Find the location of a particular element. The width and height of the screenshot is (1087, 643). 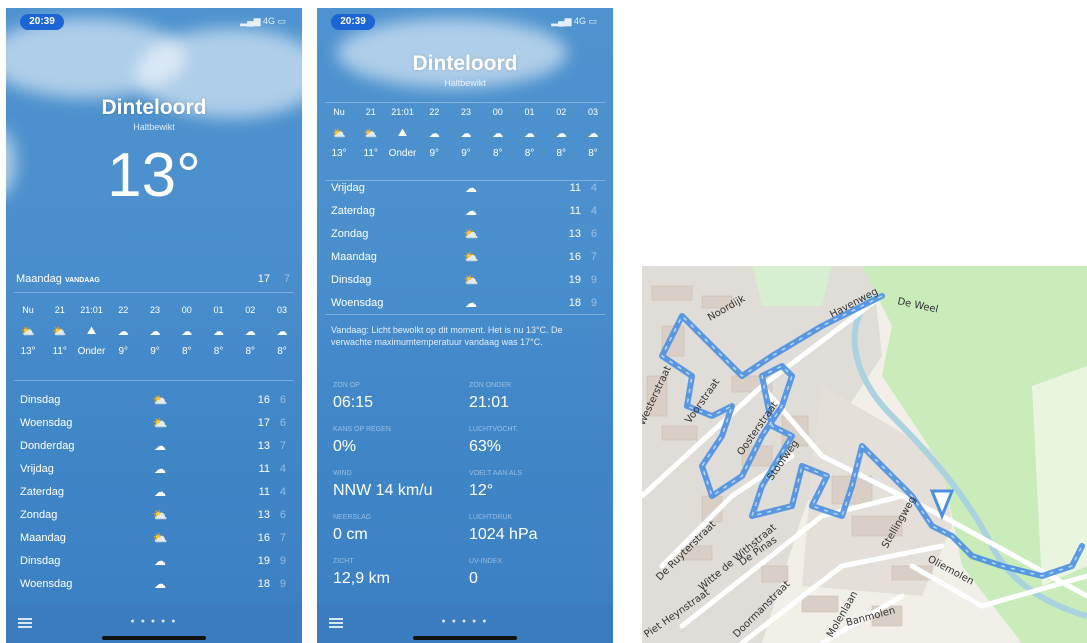

hour-column: 03 ☁ 8° is located at coordinates (282, 331).